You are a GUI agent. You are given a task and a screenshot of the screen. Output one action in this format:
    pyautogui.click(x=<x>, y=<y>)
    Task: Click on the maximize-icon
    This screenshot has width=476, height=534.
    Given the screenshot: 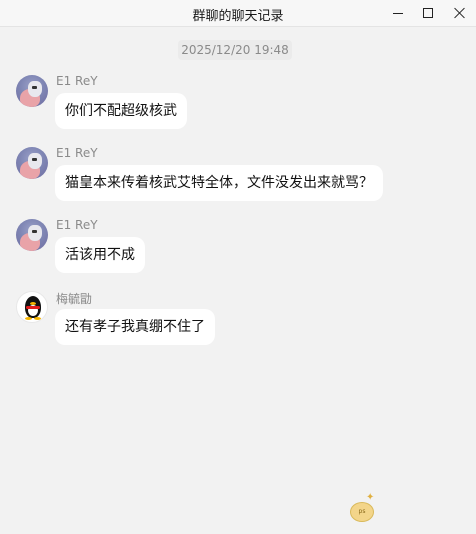 What is the action you would take?
    pyautogui.click(x=428, y=13)
    